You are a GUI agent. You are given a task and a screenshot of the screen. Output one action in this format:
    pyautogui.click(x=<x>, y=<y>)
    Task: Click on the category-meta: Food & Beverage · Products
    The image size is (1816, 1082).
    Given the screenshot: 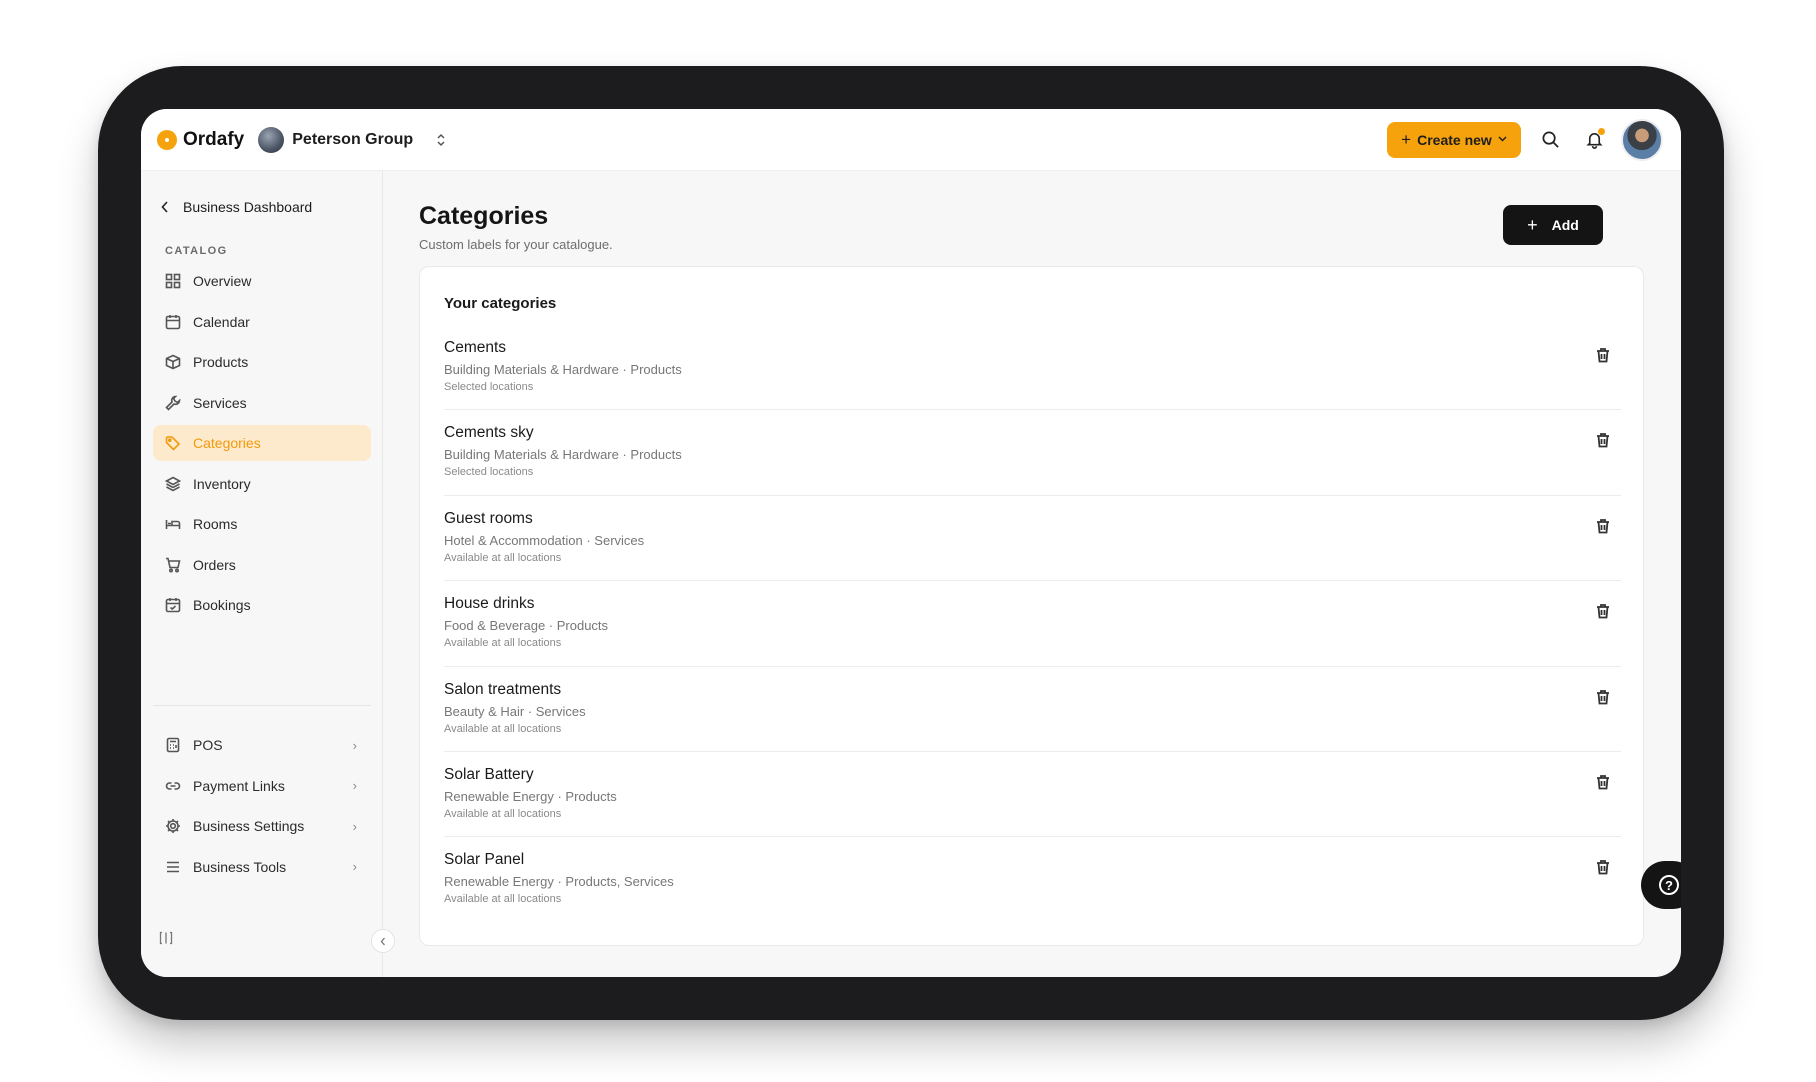 What is the action you would take?
    pyautogui.click(x=526, y=626)
    